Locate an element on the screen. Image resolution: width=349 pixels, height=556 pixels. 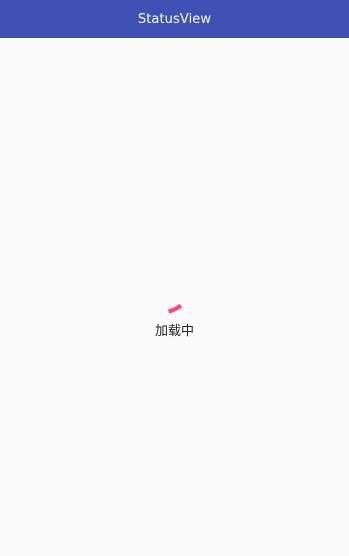
app-bar: StatusView is located at coordinates (174, 19).